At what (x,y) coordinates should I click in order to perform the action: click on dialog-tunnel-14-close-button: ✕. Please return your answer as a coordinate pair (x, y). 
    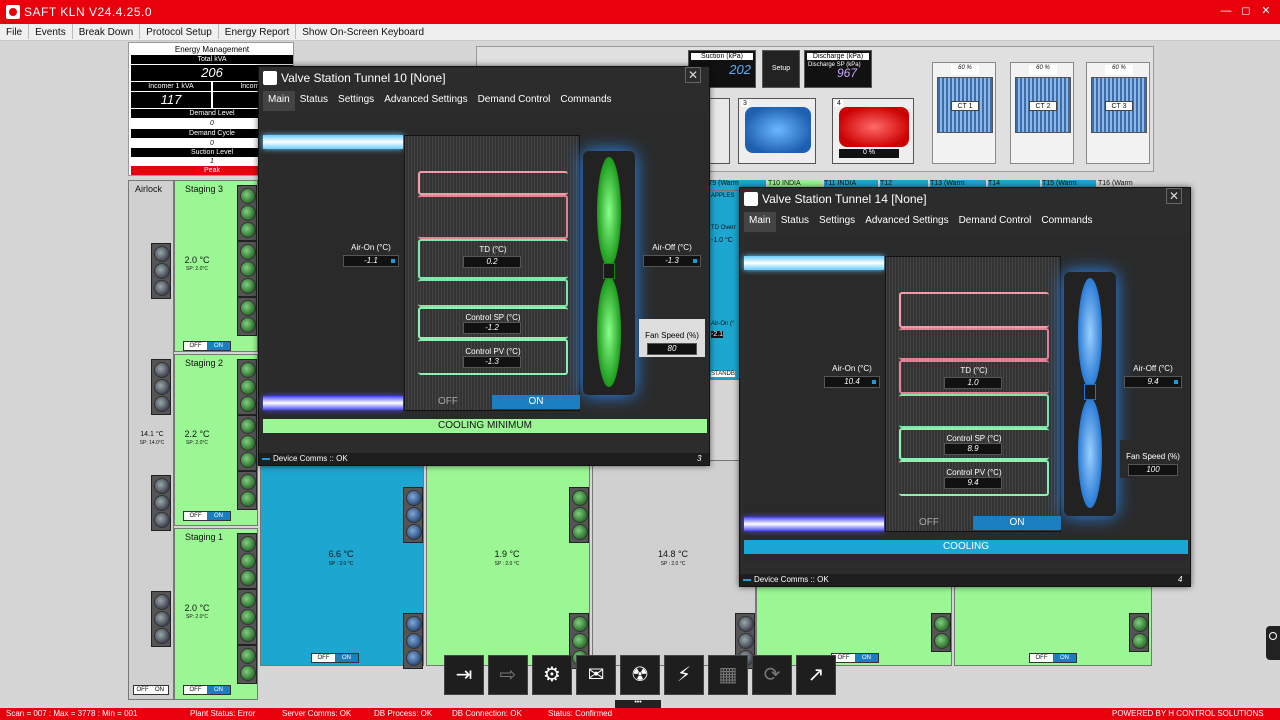
    Looking at the image, I should click on (1174, 196).